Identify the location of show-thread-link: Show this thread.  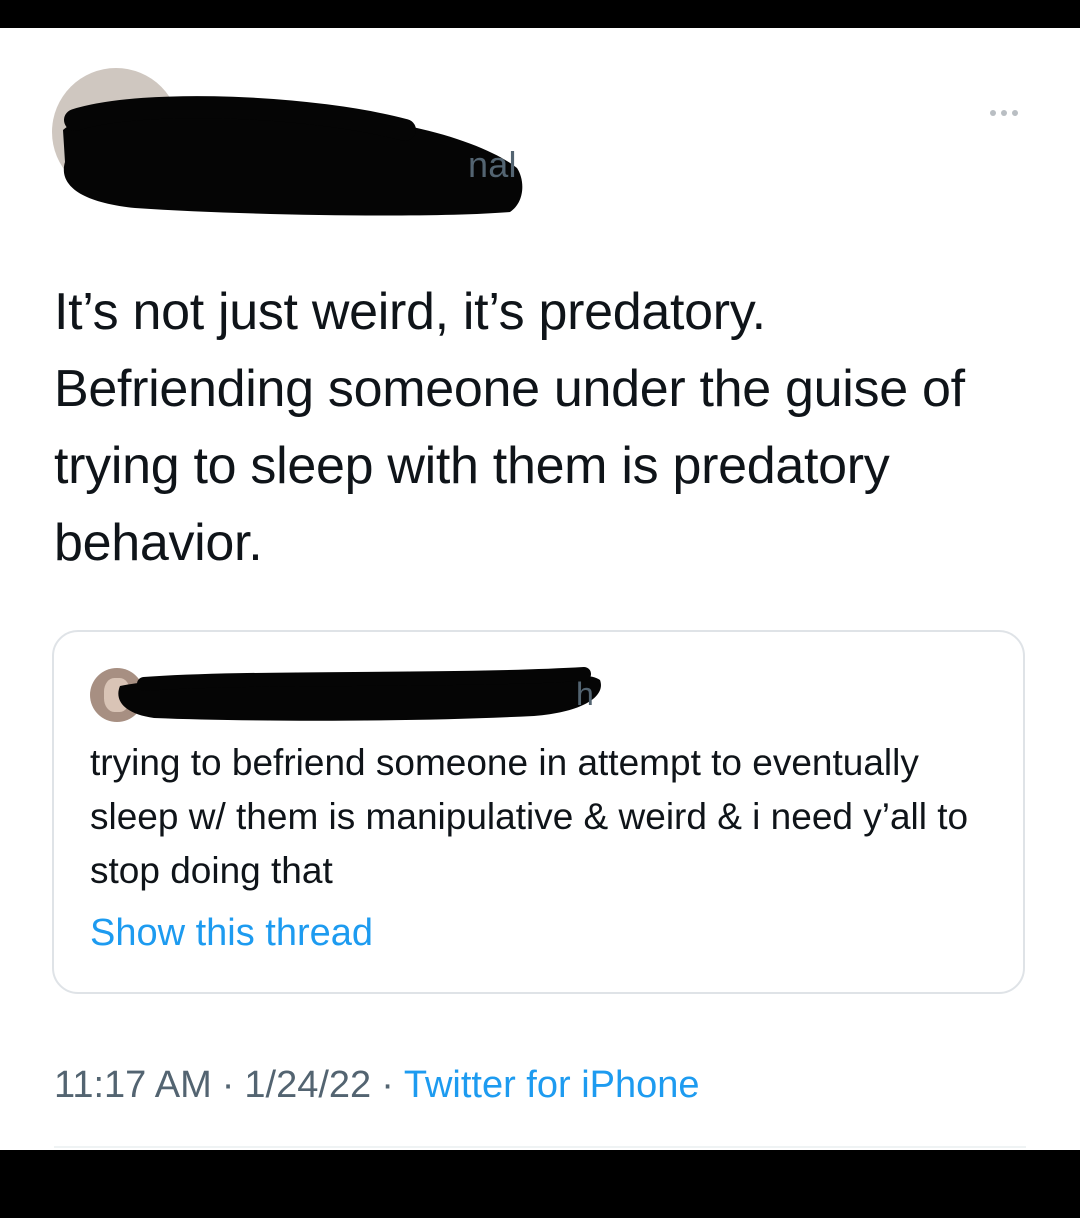
(231, 933).